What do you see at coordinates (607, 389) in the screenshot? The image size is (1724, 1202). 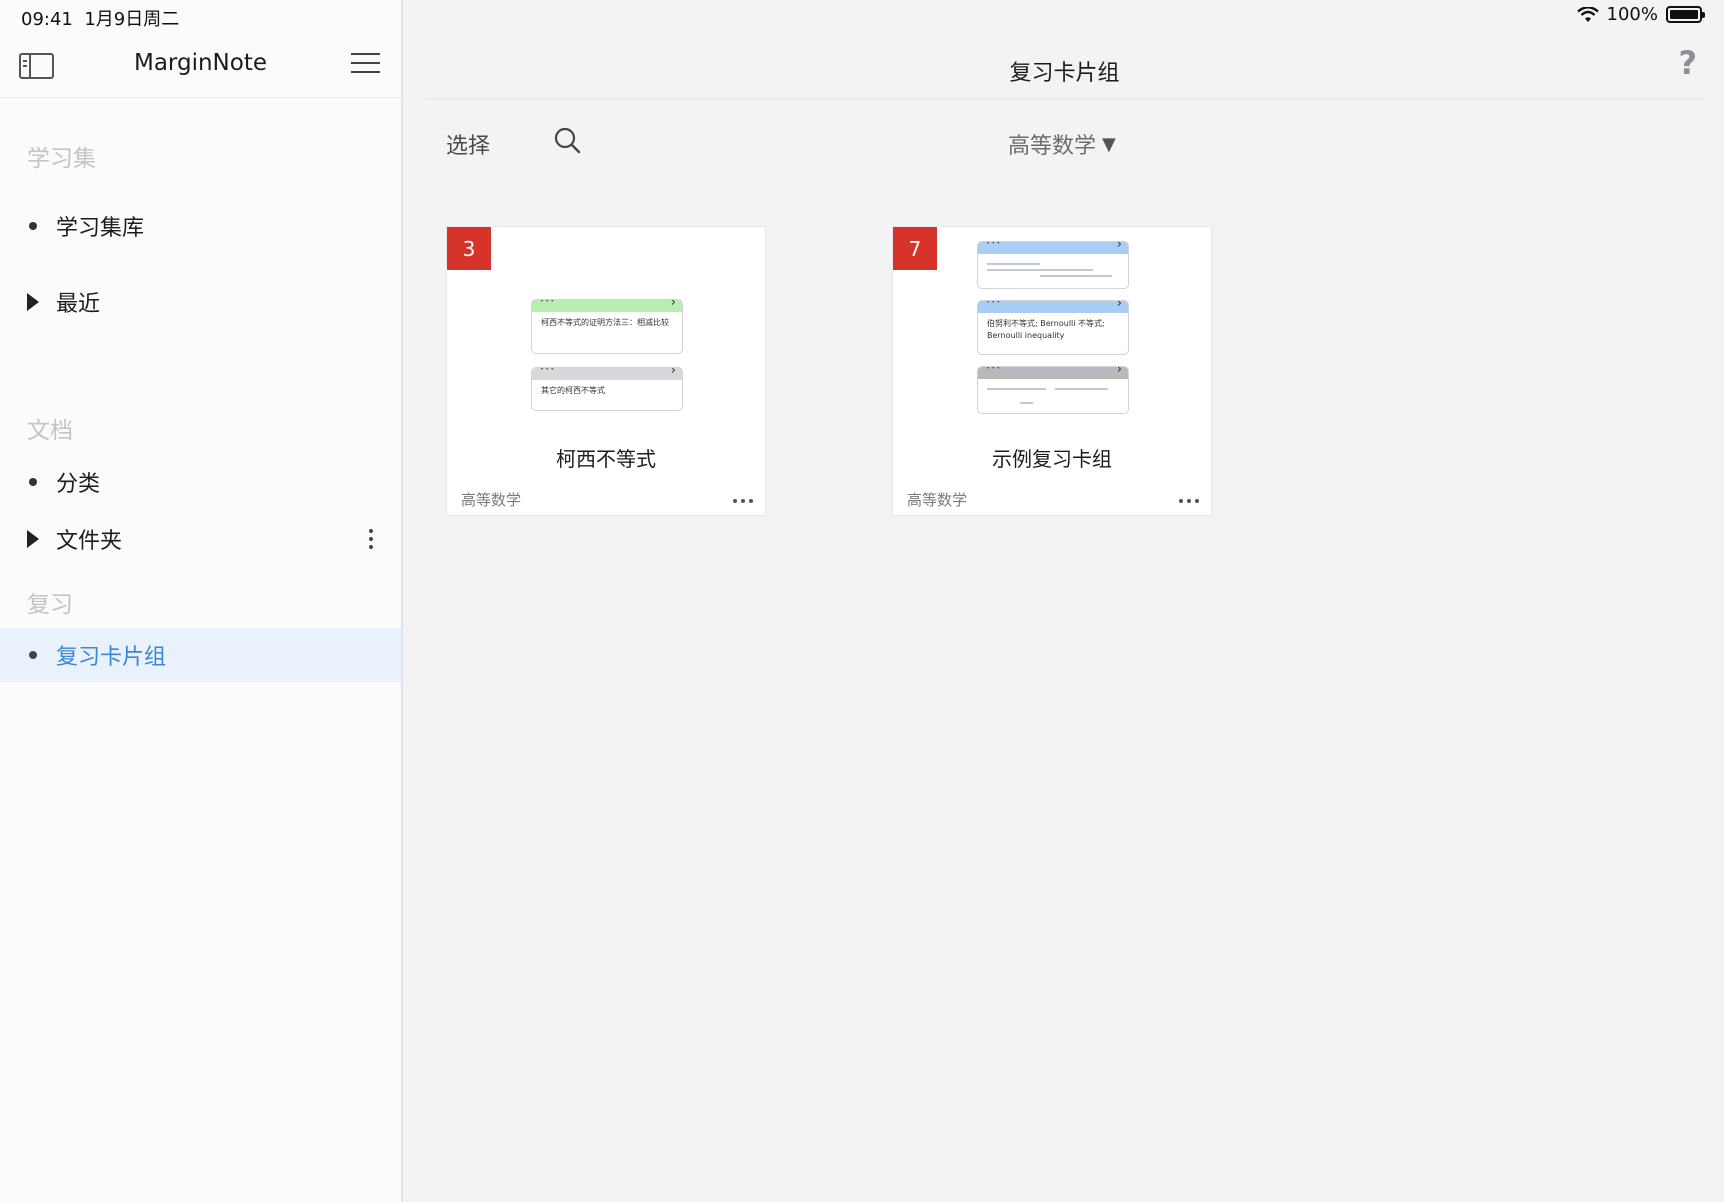 I see `card-preview-note: 其它的柯西不等式` at bounding box center [607, 389].